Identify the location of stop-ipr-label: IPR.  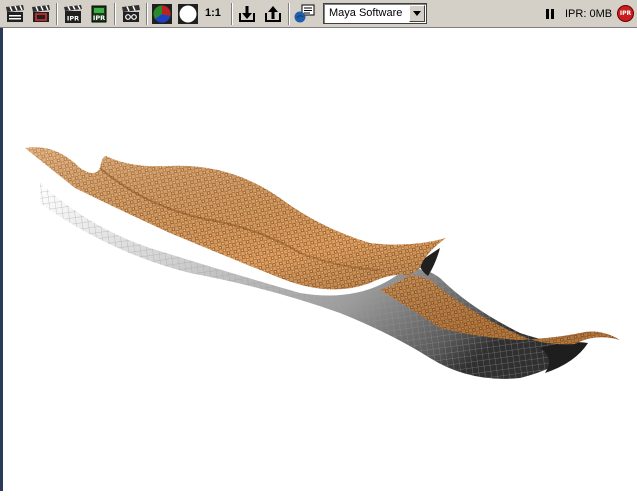
(625, 13).